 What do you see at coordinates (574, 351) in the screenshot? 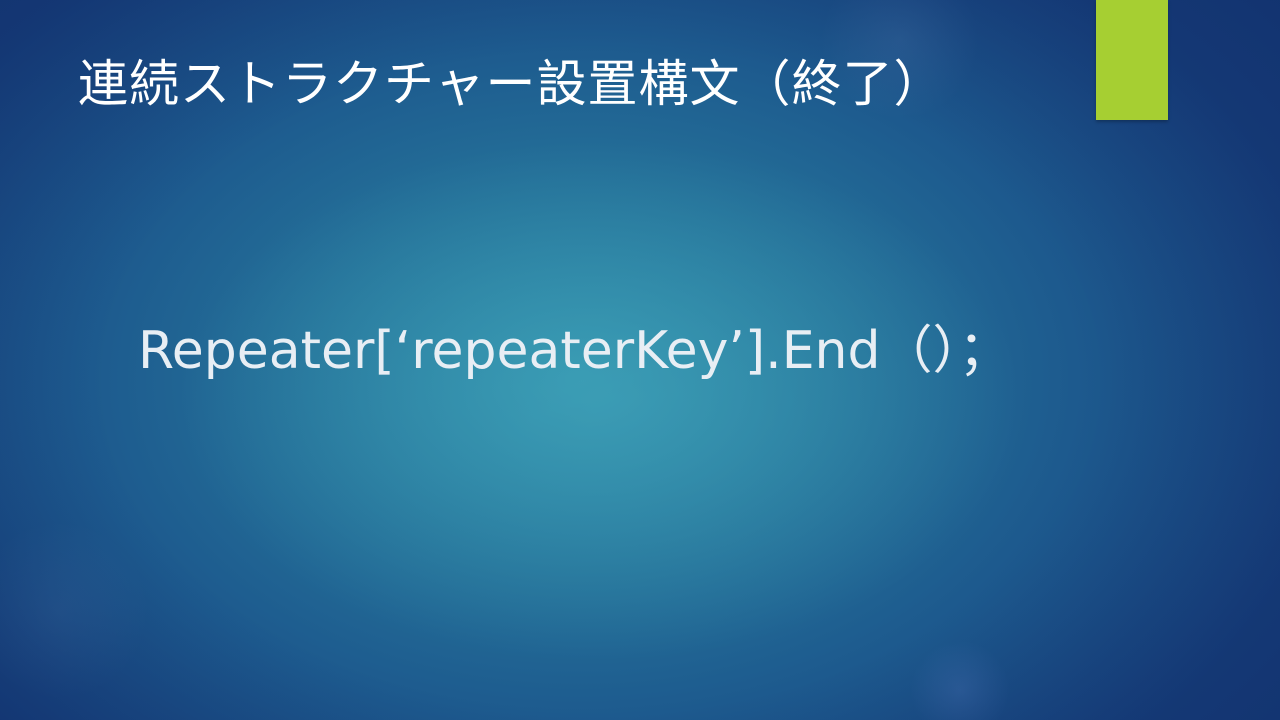
I see `code-statement: Repeater[‘repeaterKey’].End（）；` at bounding box center [574, 351].